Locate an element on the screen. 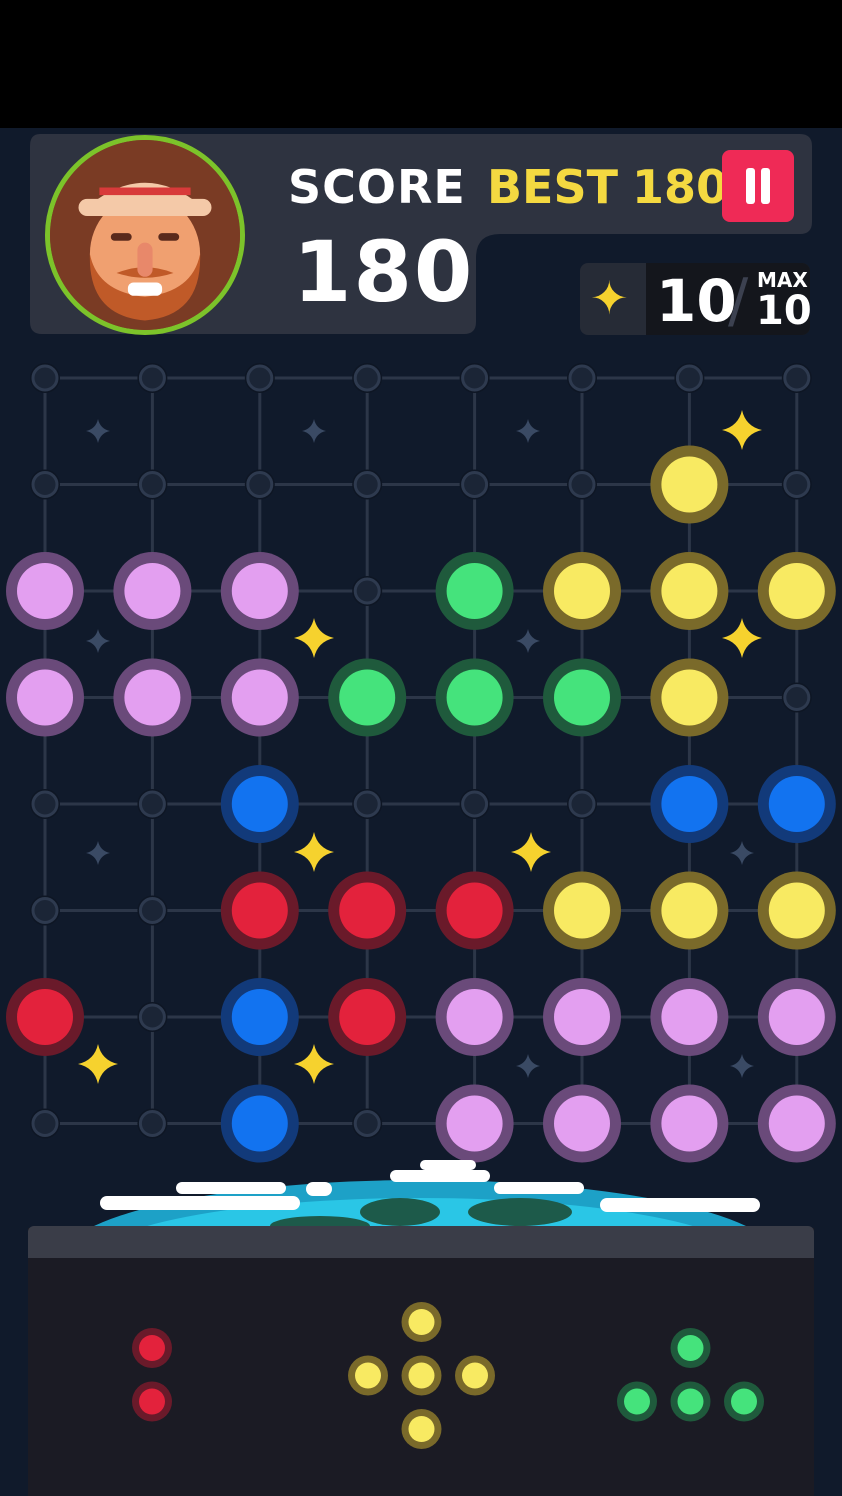 The image size is (842, 1496). green-t is located at coordinates (690, 1375).